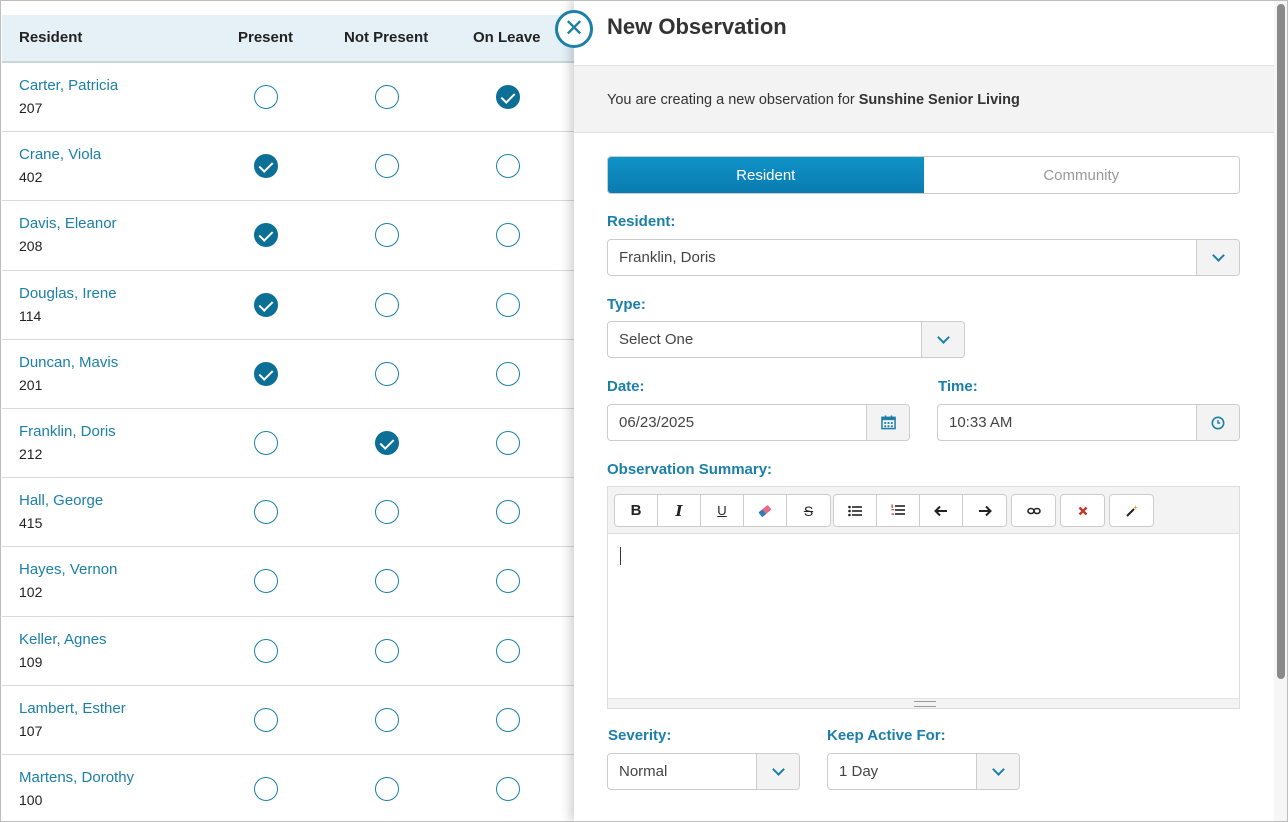 The height and width of the screenshot is (822, 1288). I want to click on bullet-list-button, so click(855, 510).